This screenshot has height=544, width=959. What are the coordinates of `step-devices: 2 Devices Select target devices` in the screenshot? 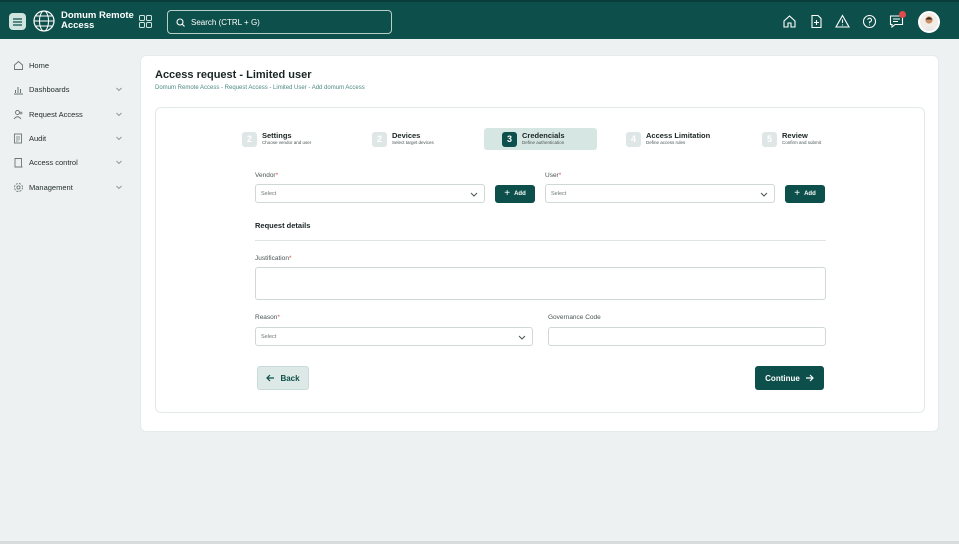 It's located at (403, 139).